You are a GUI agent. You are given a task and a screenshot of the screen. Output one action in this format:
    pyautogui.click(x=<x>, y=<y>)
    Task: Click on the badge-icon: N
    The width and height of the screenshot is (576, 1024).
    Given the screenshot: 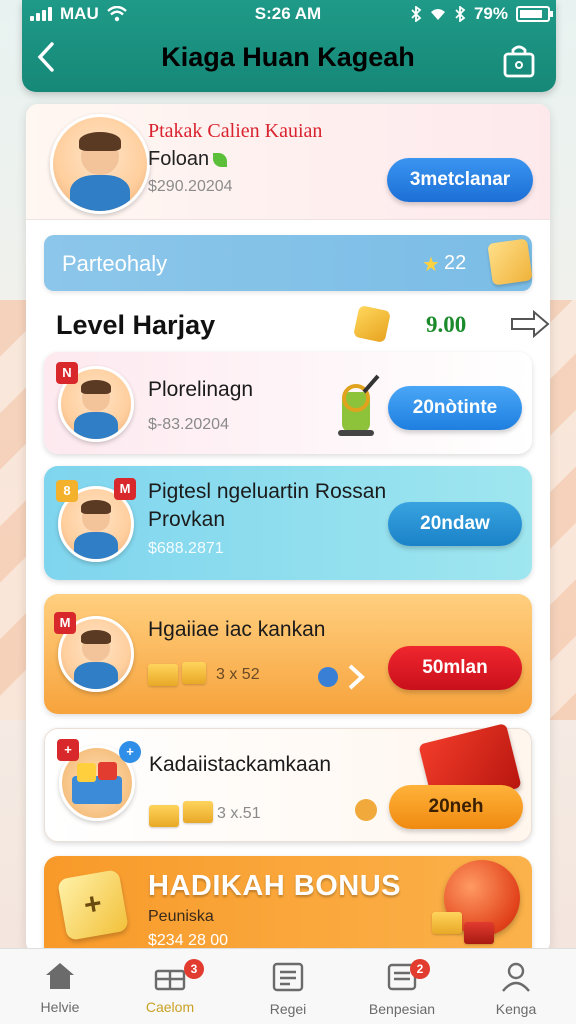 What is the action you would take?
    pyautogui.click(x=67, y=373)
    